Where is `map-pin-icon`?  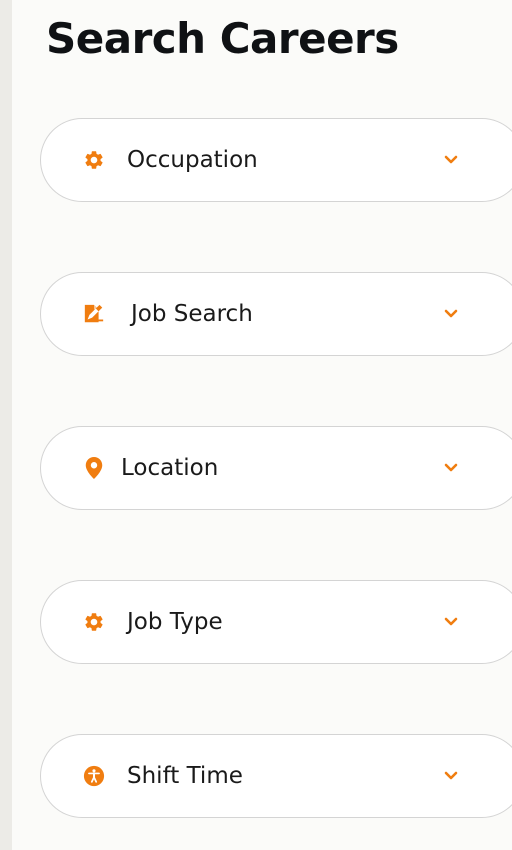 map-pin-icon is located at coordinates (94, 468).